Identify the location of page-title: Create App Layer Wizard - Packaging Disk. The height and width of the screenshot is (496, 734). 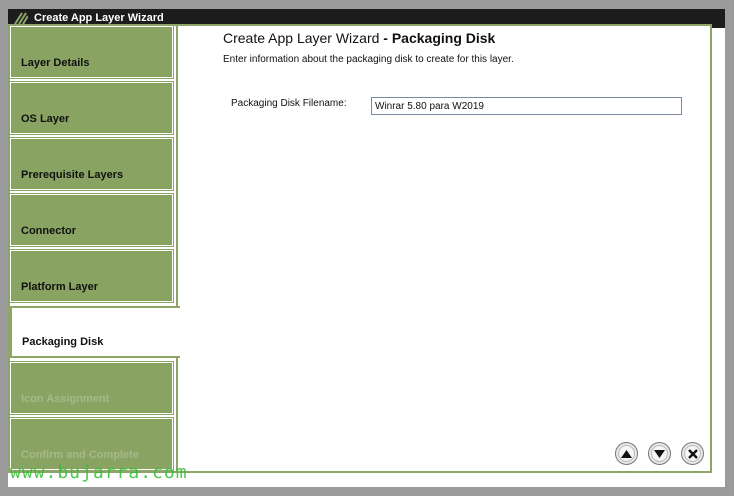
(359, 38).